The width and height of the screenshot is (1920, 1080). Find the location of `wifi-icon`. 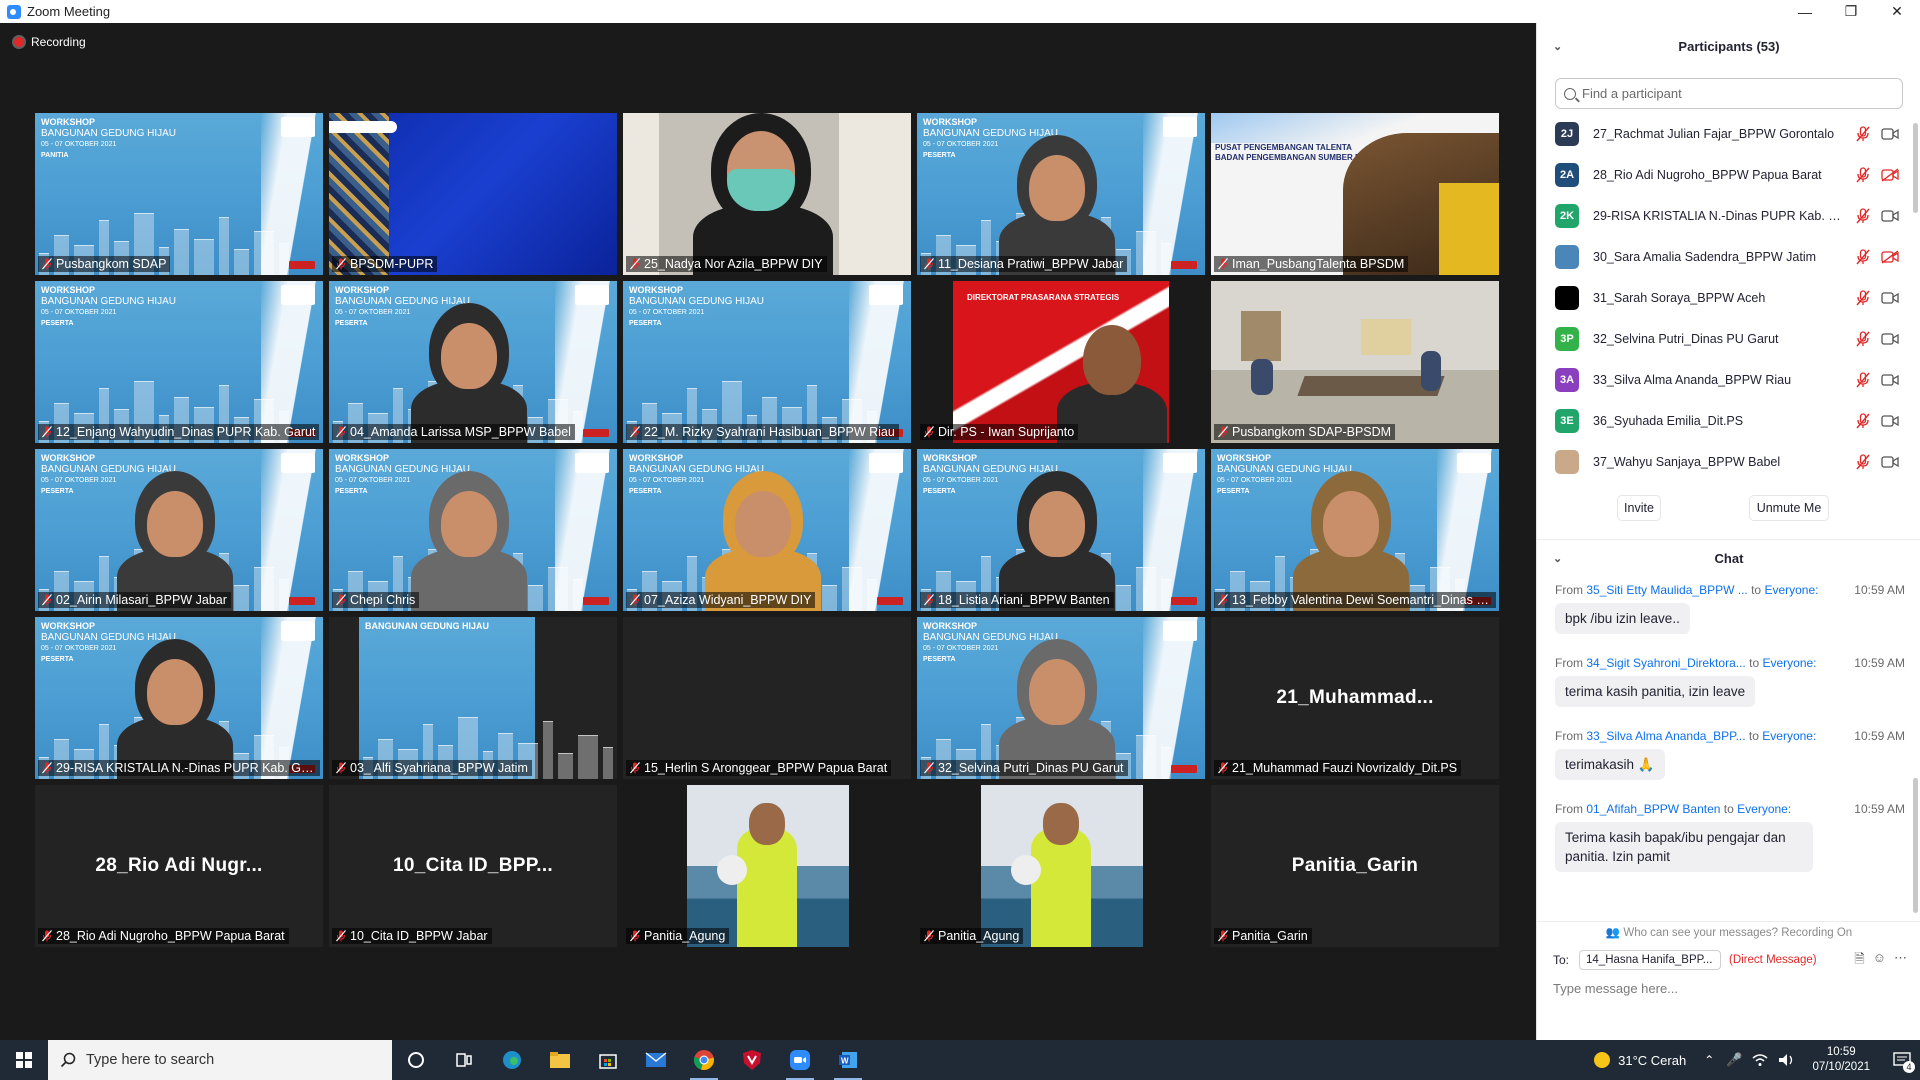

wifi-icon is located at coordinates (1760, 1060).